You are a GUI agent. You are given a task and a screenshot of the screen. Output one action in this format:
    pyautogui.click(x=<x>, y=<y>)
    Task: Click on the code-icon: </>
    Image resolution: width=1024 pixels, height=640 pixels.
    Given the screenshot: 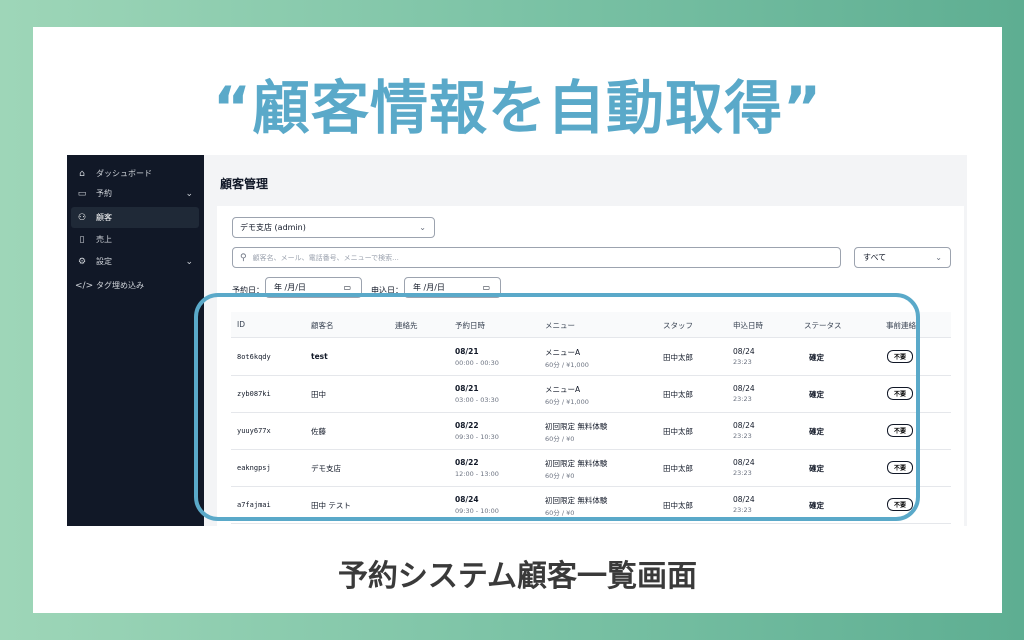 What is the action you would take?
    pyautogui.click(x=84, y=285)
    